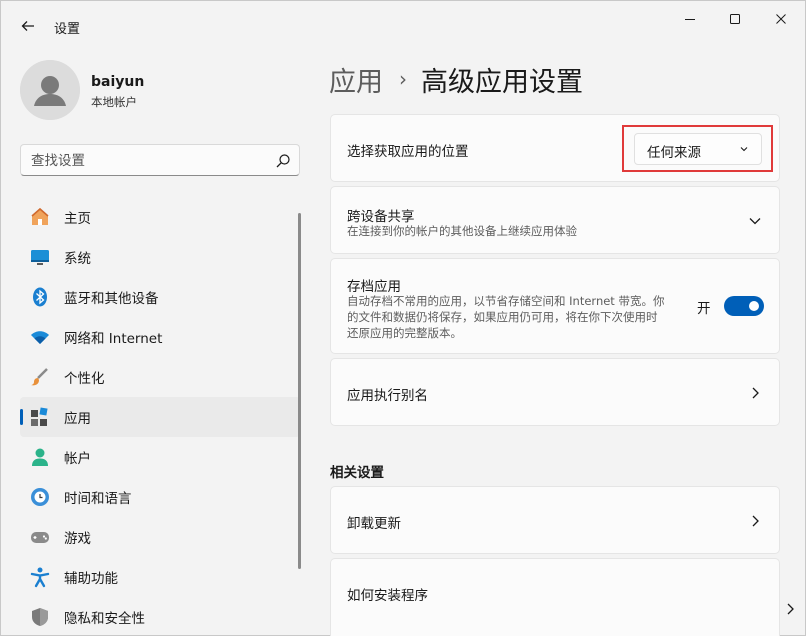 This screenshot has width=806, height=636. Describe the element at coordinates (40, 297) in the screenshot. I see `bluetooth-icon` at that location.